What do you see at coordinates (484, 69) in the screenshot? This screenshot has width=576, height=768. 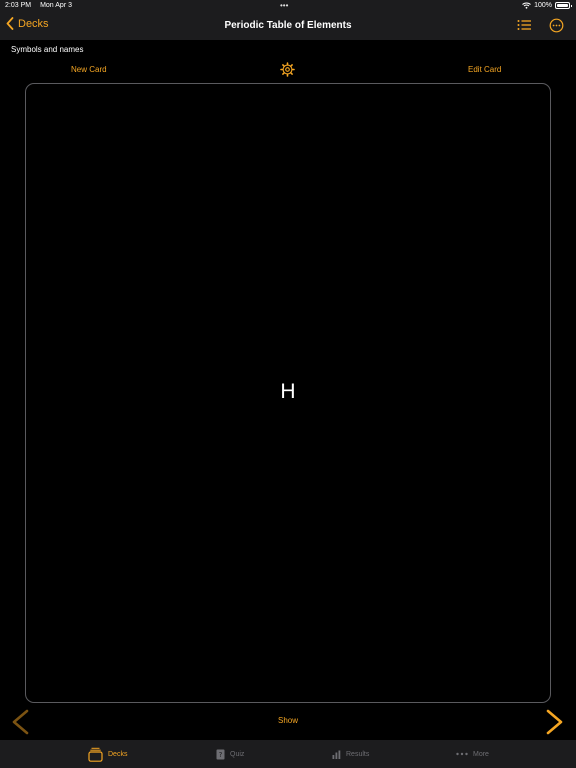 I see `edit-card-button: Edit Card` at bounding box center [484, 69].